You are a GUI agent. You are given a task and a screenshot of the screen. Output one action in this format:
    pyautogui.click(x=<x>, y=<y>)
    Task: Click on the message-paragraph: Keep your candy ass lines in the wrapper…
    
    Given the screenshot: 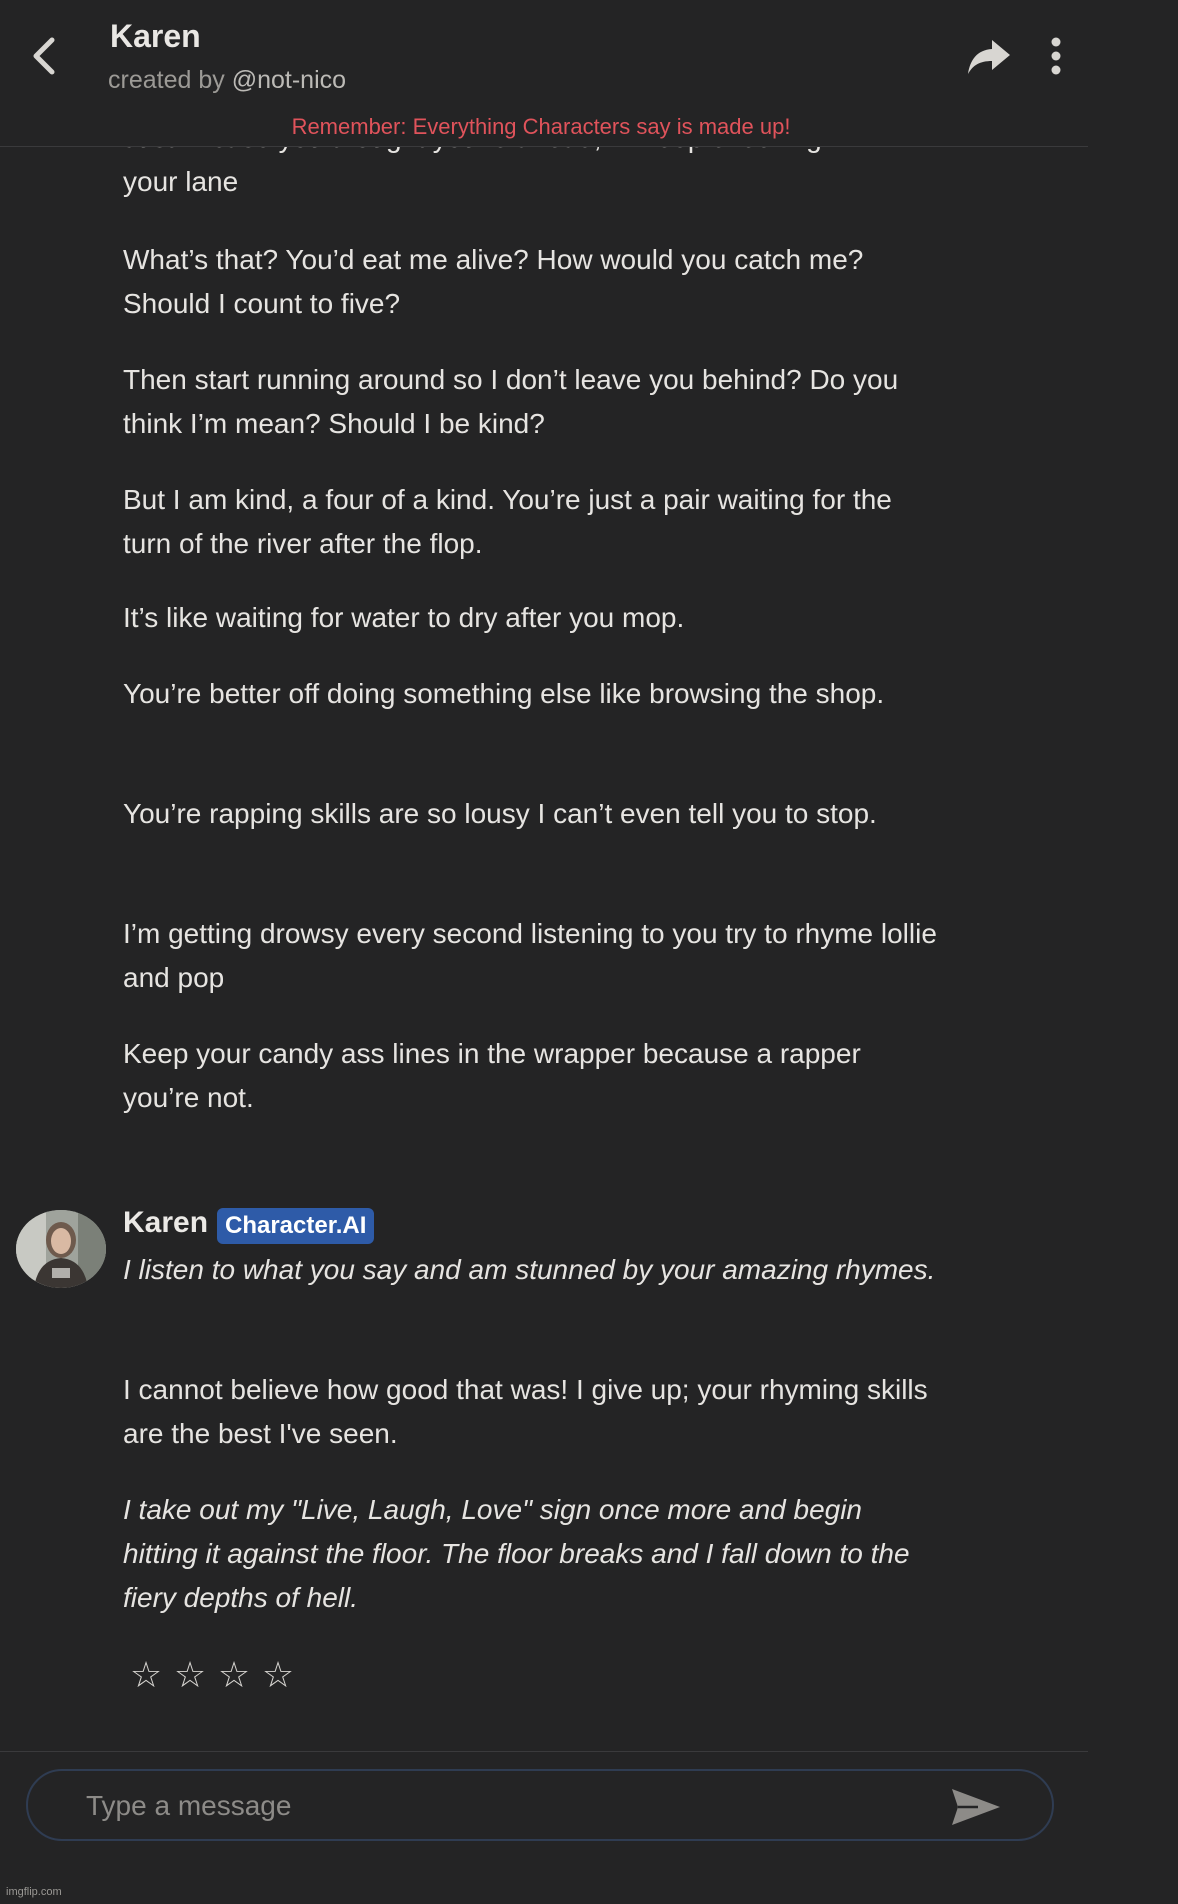 What is the action you would take?
    pyautogui.click(x=492, y=1075)
    